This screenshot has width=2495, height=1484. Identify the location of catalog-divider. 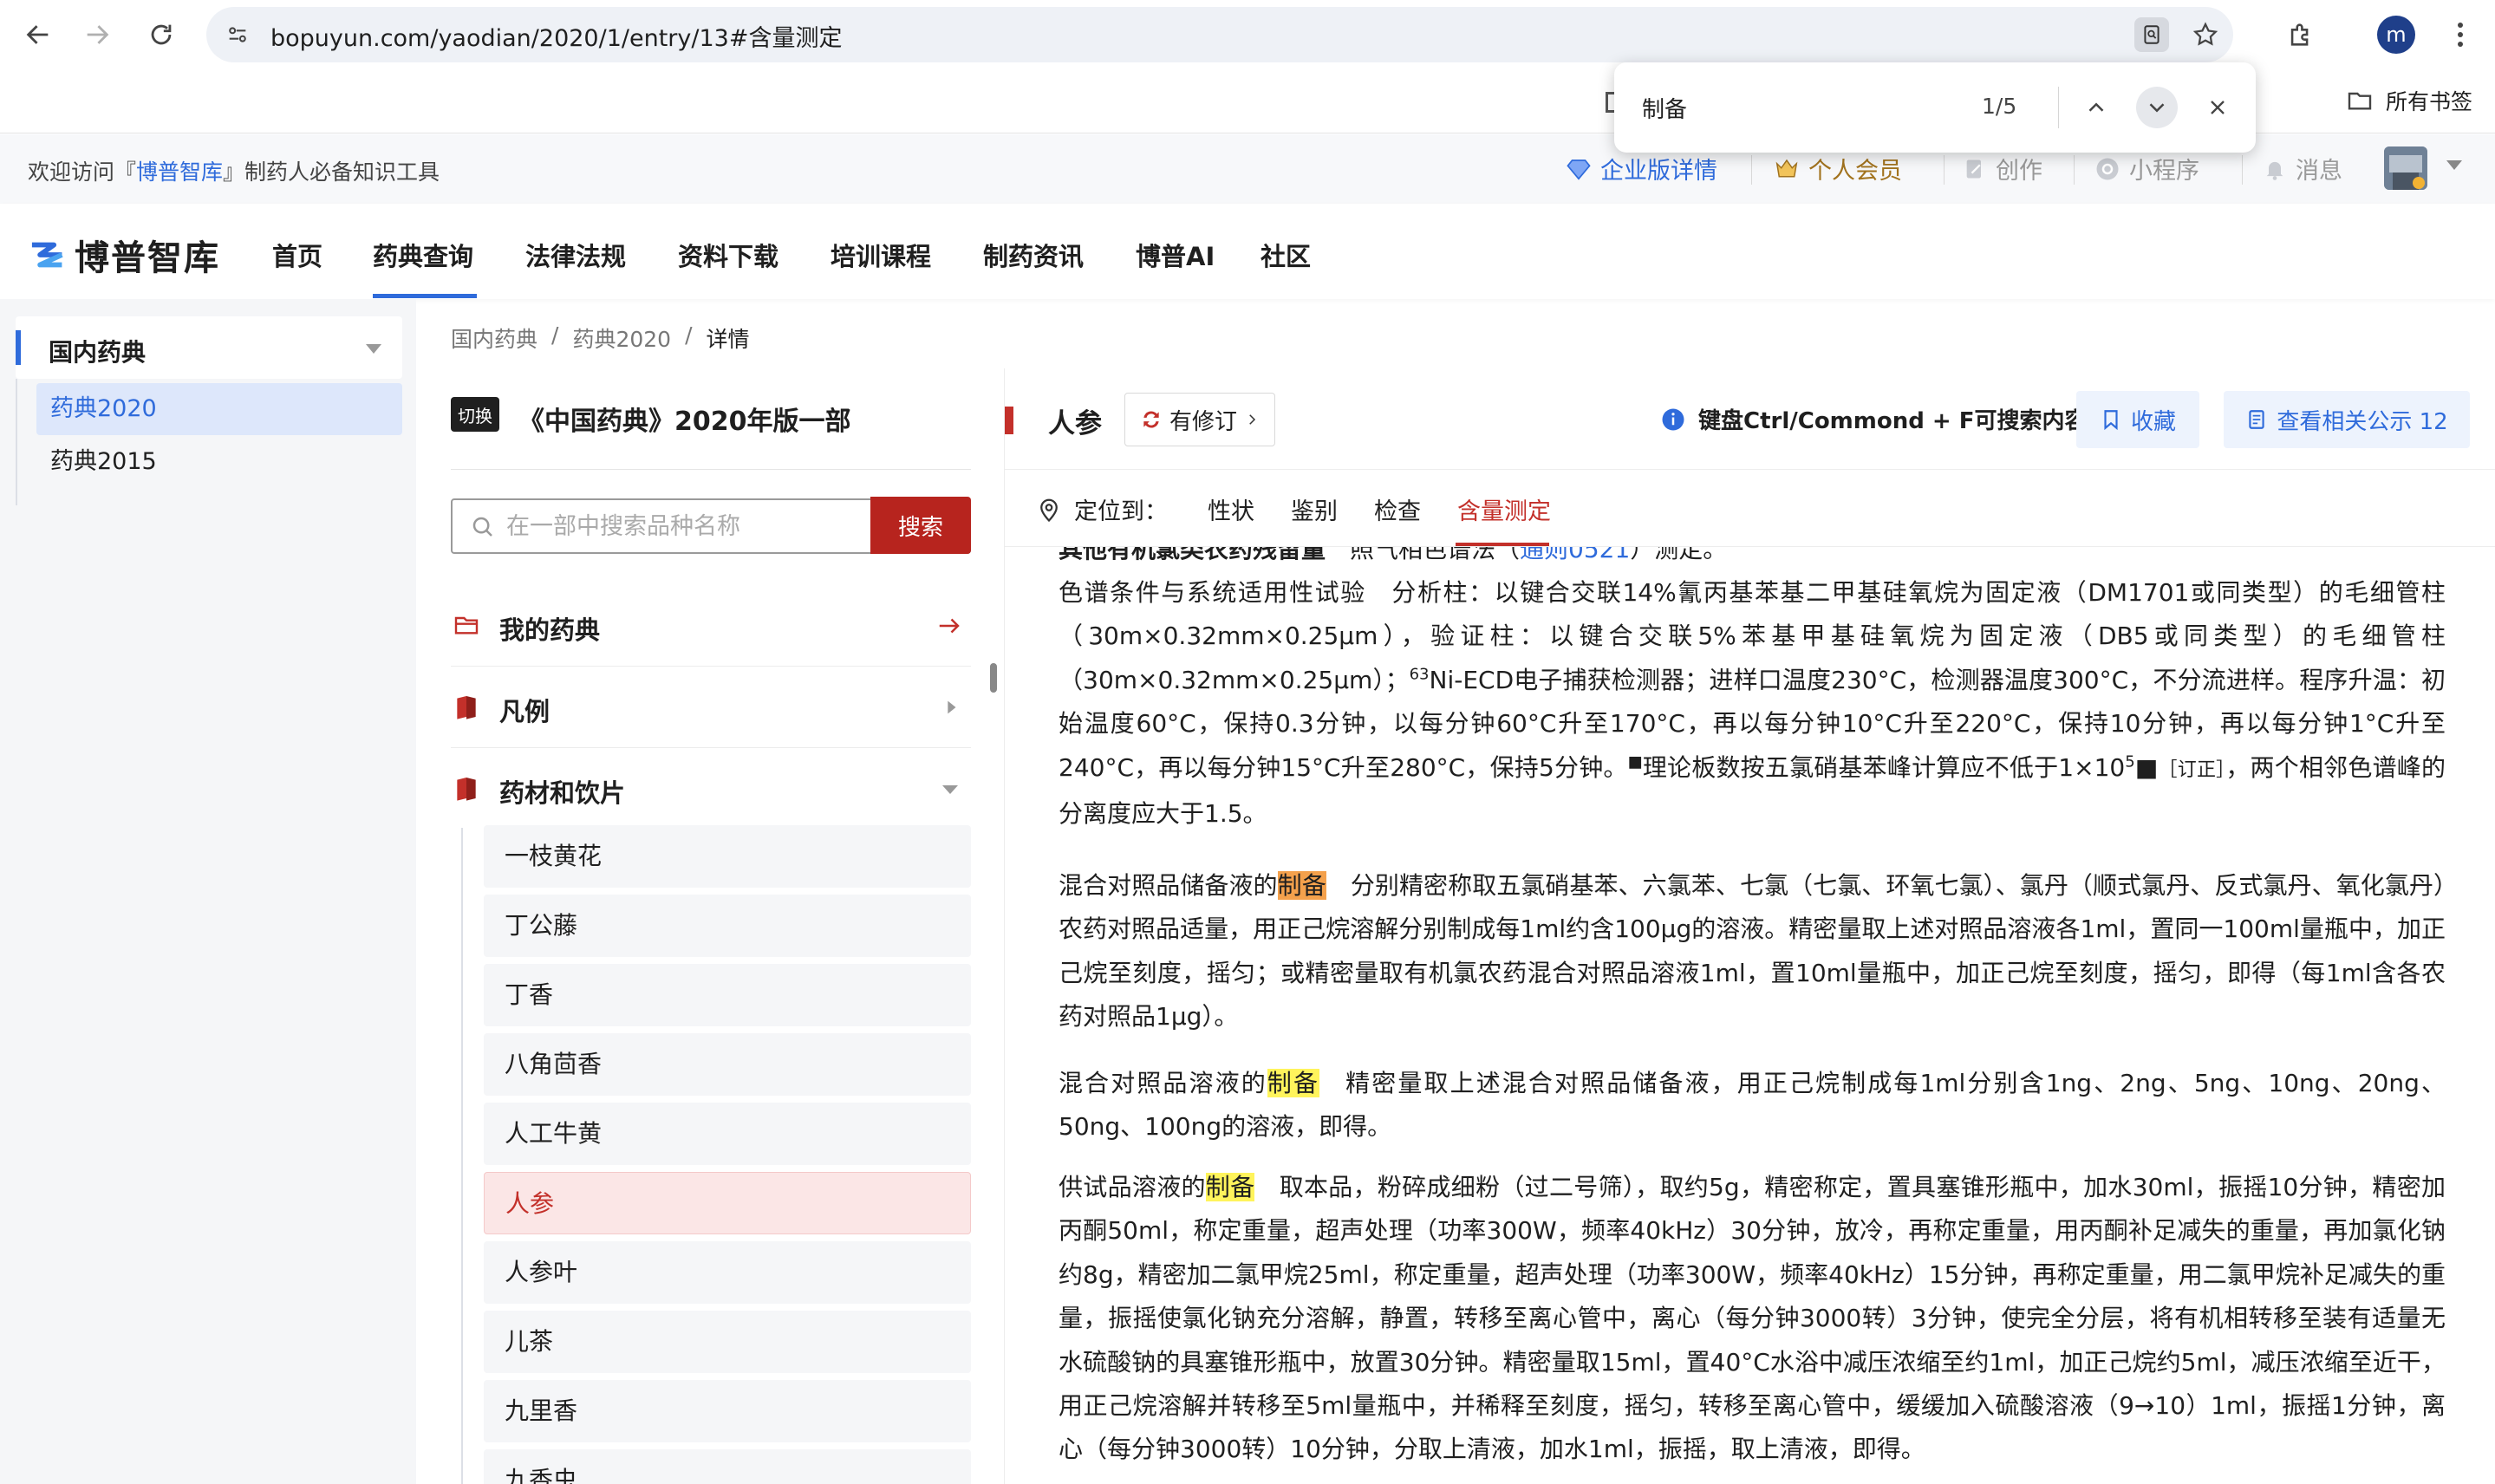
(711, 469).